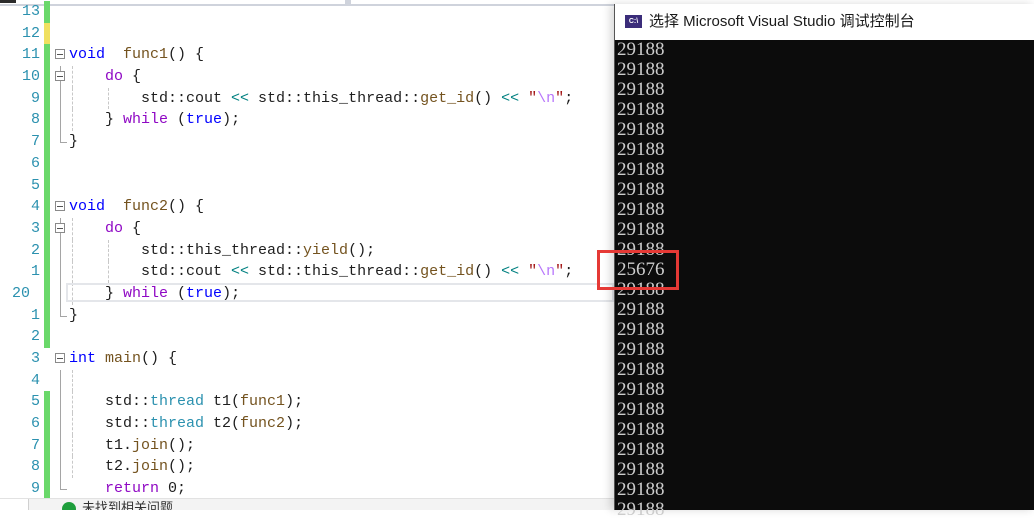  Describe the element at coordinates (35, 98) in the screenshot. I see `line-number: 9` at that location.